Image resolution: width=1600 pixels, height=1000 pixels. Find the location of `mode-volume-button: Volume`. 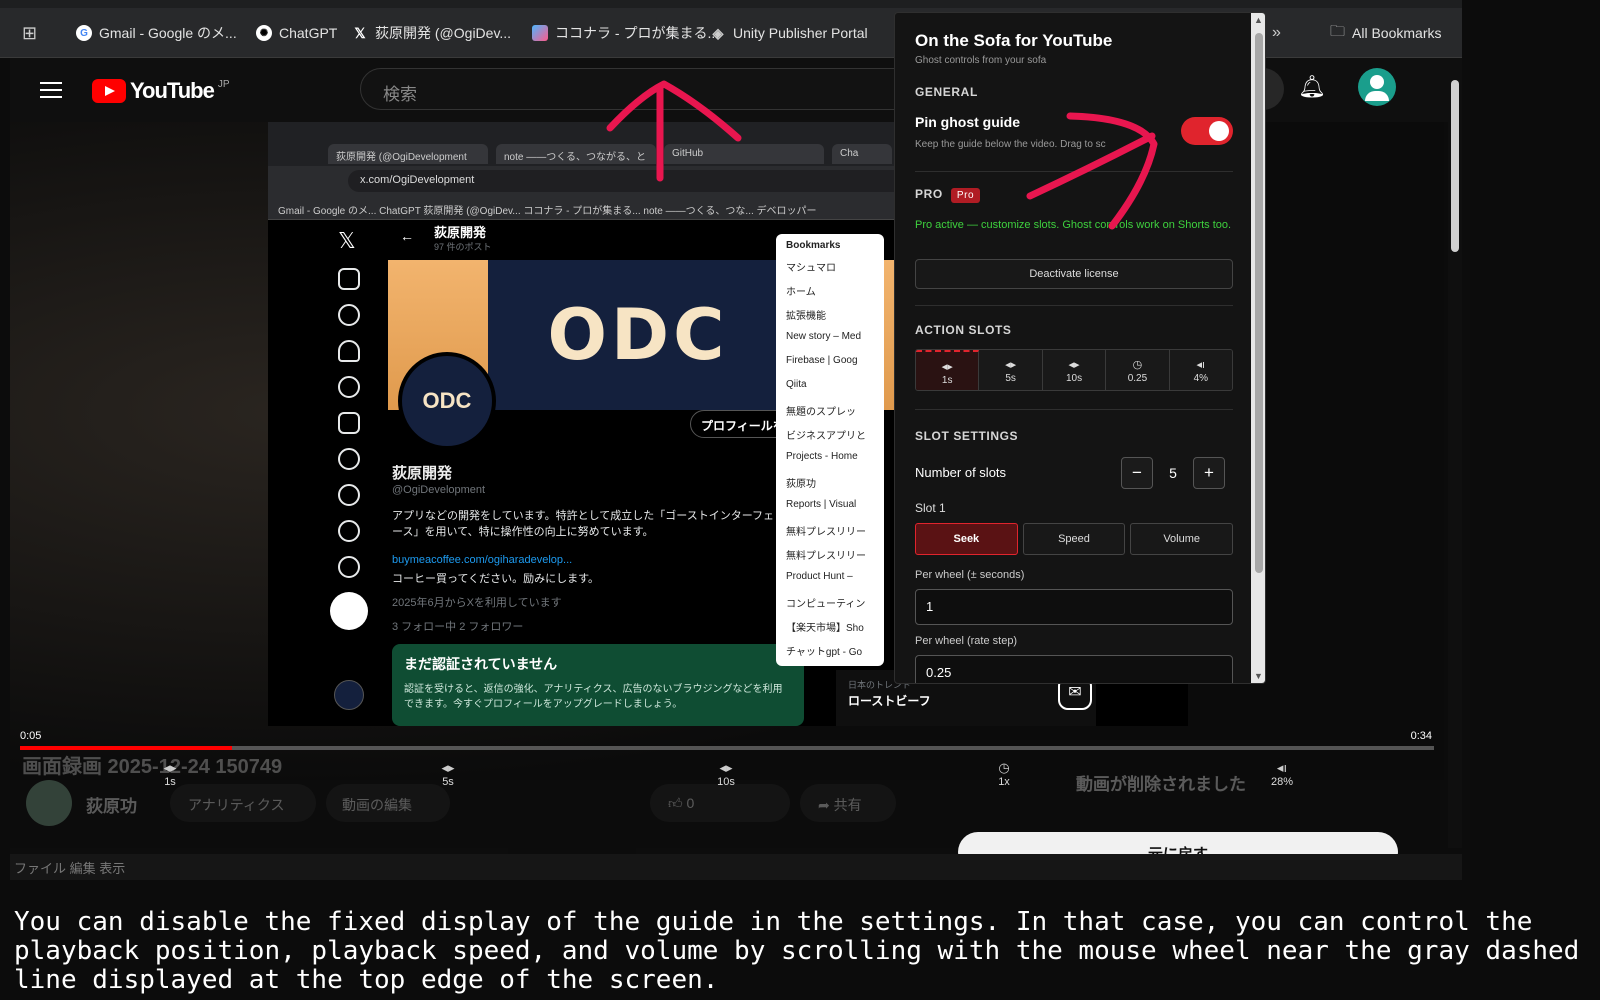

mode-volume-button: Volume is located at coordinates (1182, 539).